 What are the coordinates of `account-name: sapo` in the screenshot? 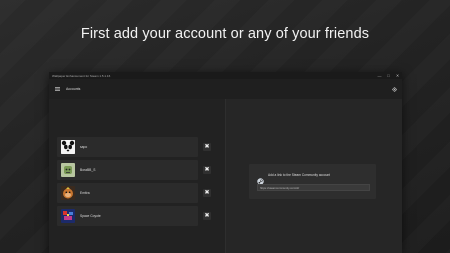 It's located at (84, 147).